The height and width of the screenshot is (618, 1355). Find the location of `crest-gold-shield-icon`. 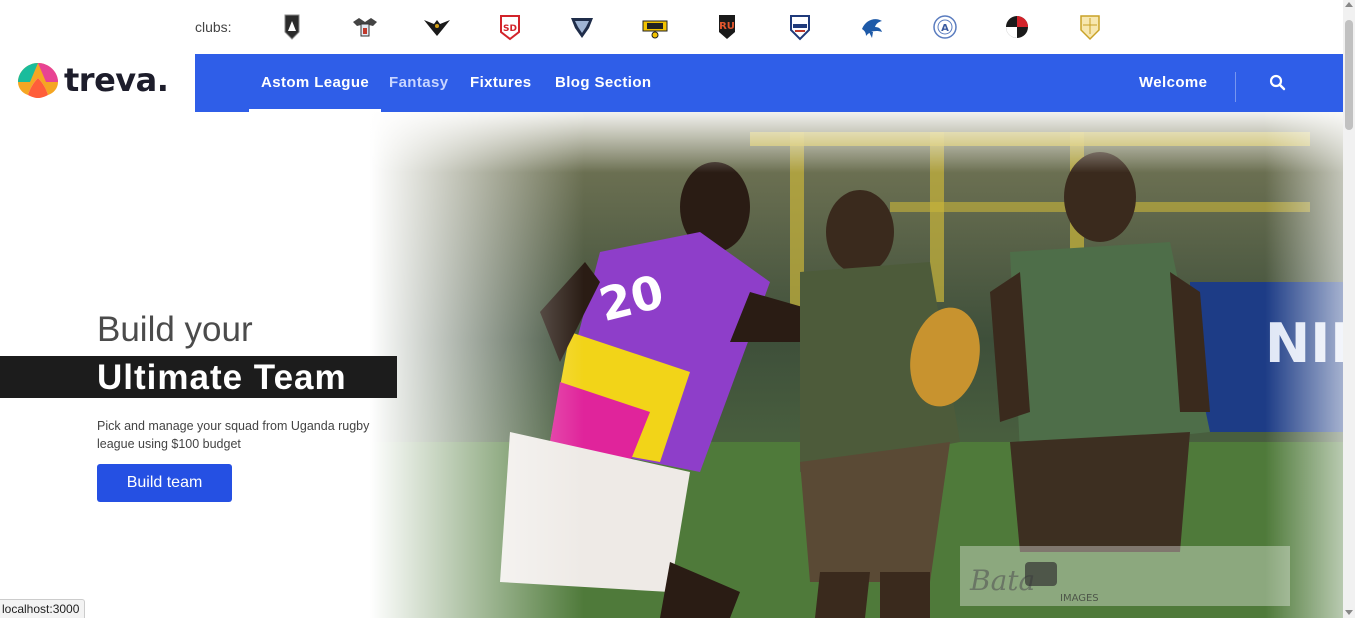

crest-gold-shield-icon is located at coordinates (1089, 28).